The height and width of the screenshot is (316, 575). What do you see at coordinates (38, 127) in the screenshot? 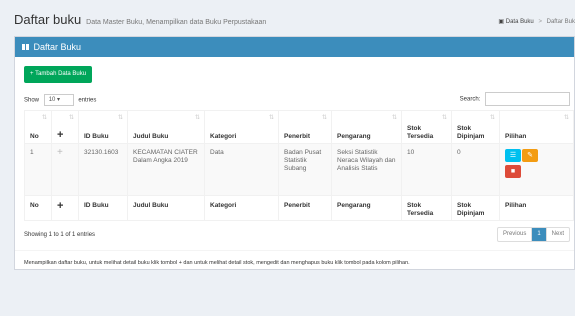
I see `column-header-no: ⇅ No` at bounding box center [38, 127].